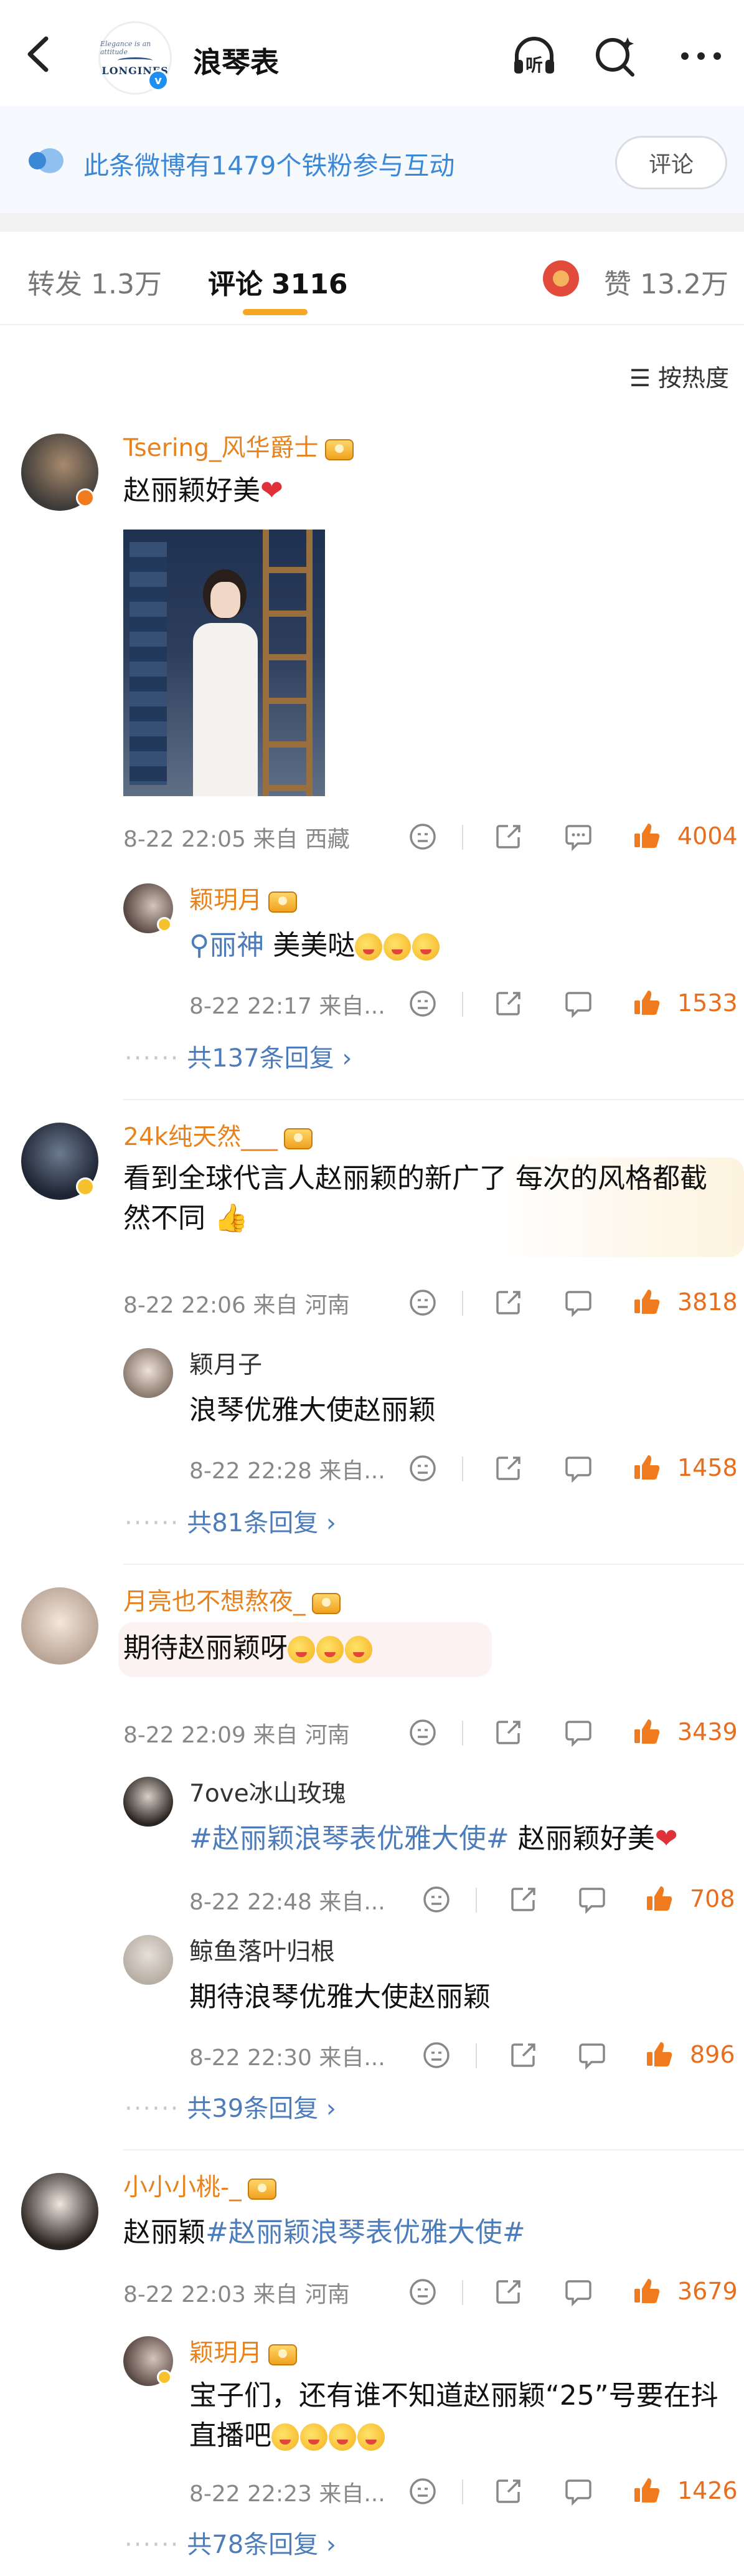 The width and height of the screenshot is (744, 2576). I want to click on tab-underline, so click(275, 312).